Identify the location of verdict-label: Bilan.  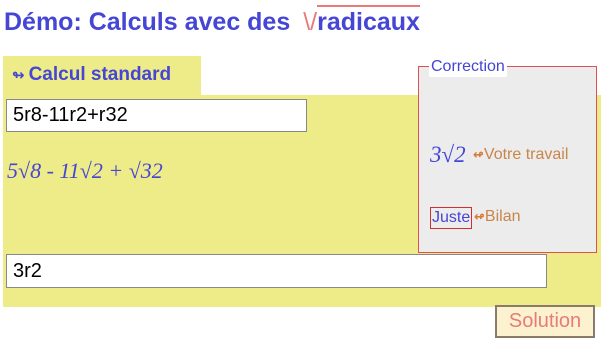
(502, 216).